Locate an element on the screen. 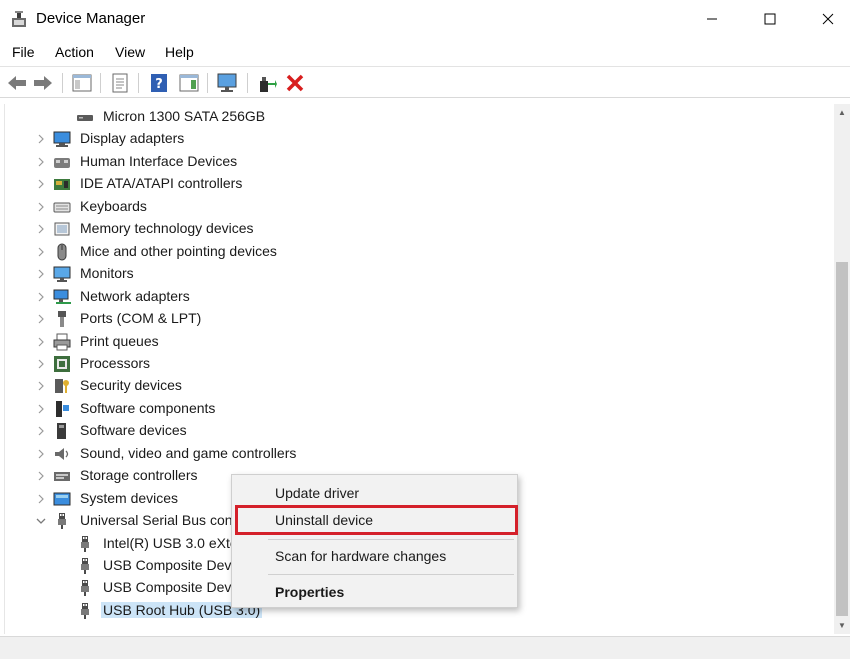  tree-row: Ports (COM & LPT) is located at coordinates (405, 319).